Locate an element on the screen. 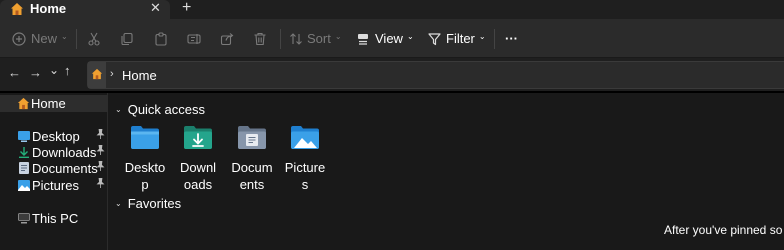 The width and height of the screenshot is (784, 250). sort-label: Sort is located at coordinates (319, 38).